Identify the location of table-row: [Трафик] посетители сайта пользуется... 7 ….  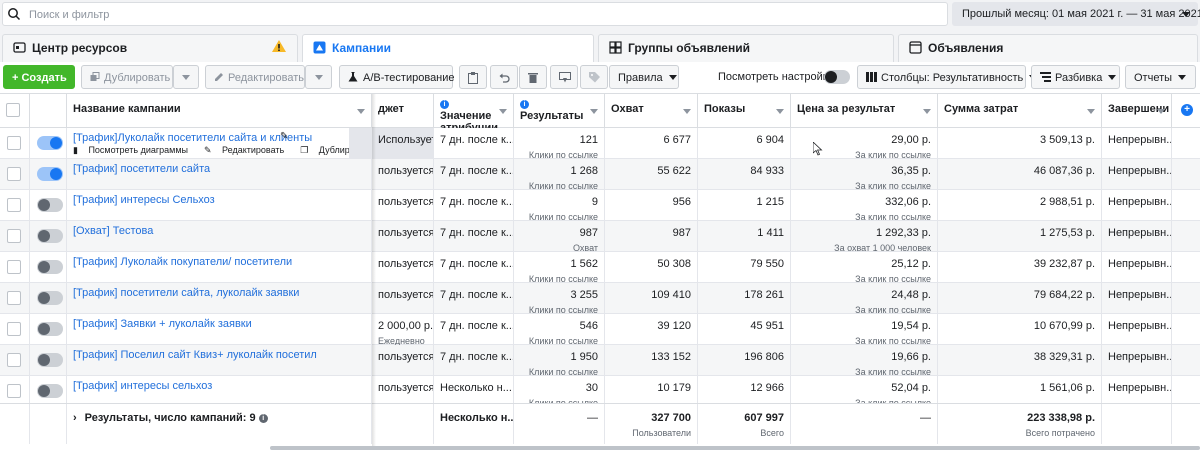
(600, 174).